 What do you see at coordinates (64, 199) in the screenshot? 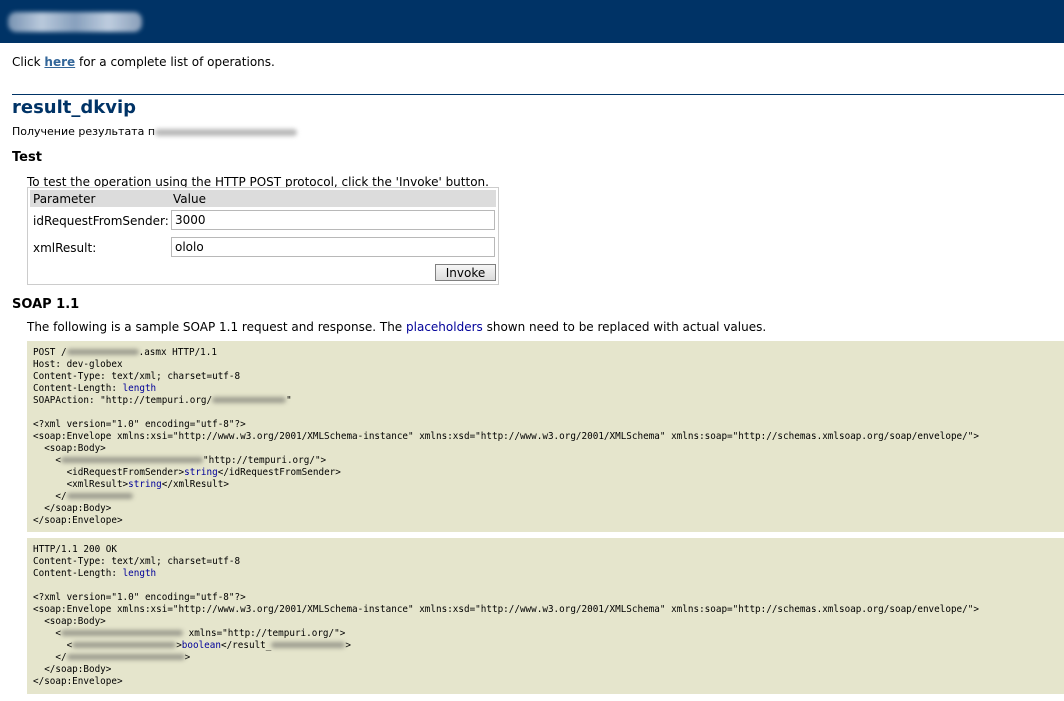
I see `column-header-parameter: Parameter` at bounding box center [64, 199].